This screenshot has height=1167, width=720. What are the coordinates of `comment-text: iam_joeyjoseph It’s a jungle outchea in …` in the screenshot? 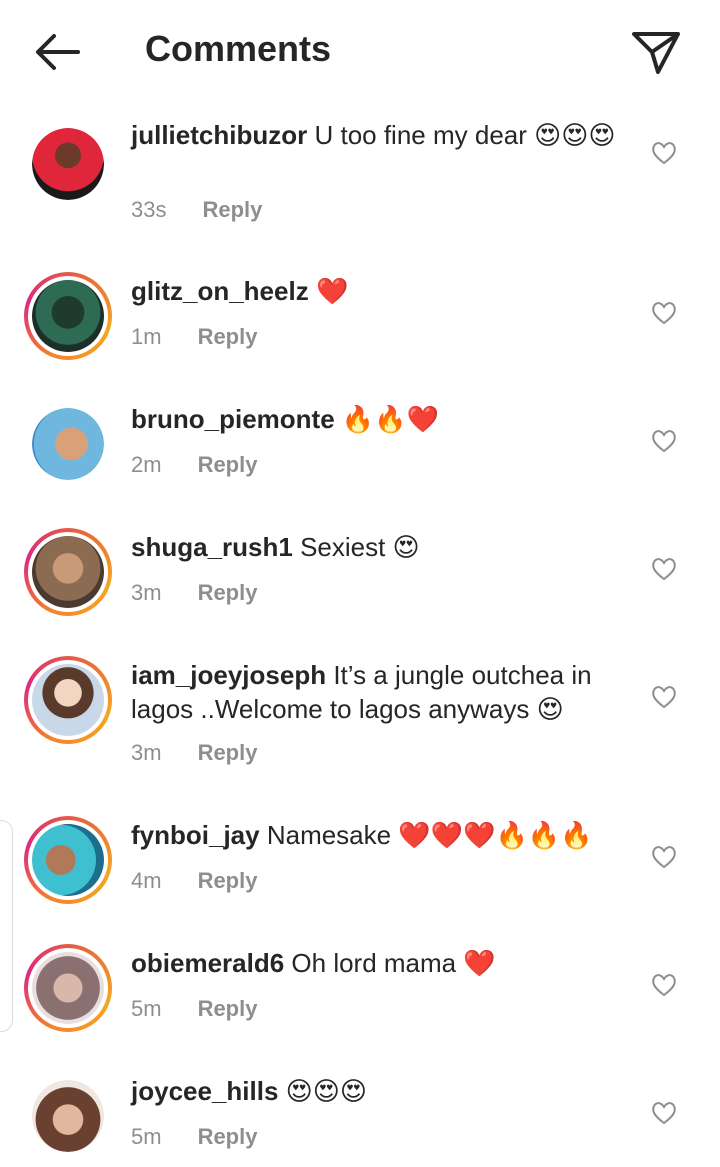 It's located at (381, 692).